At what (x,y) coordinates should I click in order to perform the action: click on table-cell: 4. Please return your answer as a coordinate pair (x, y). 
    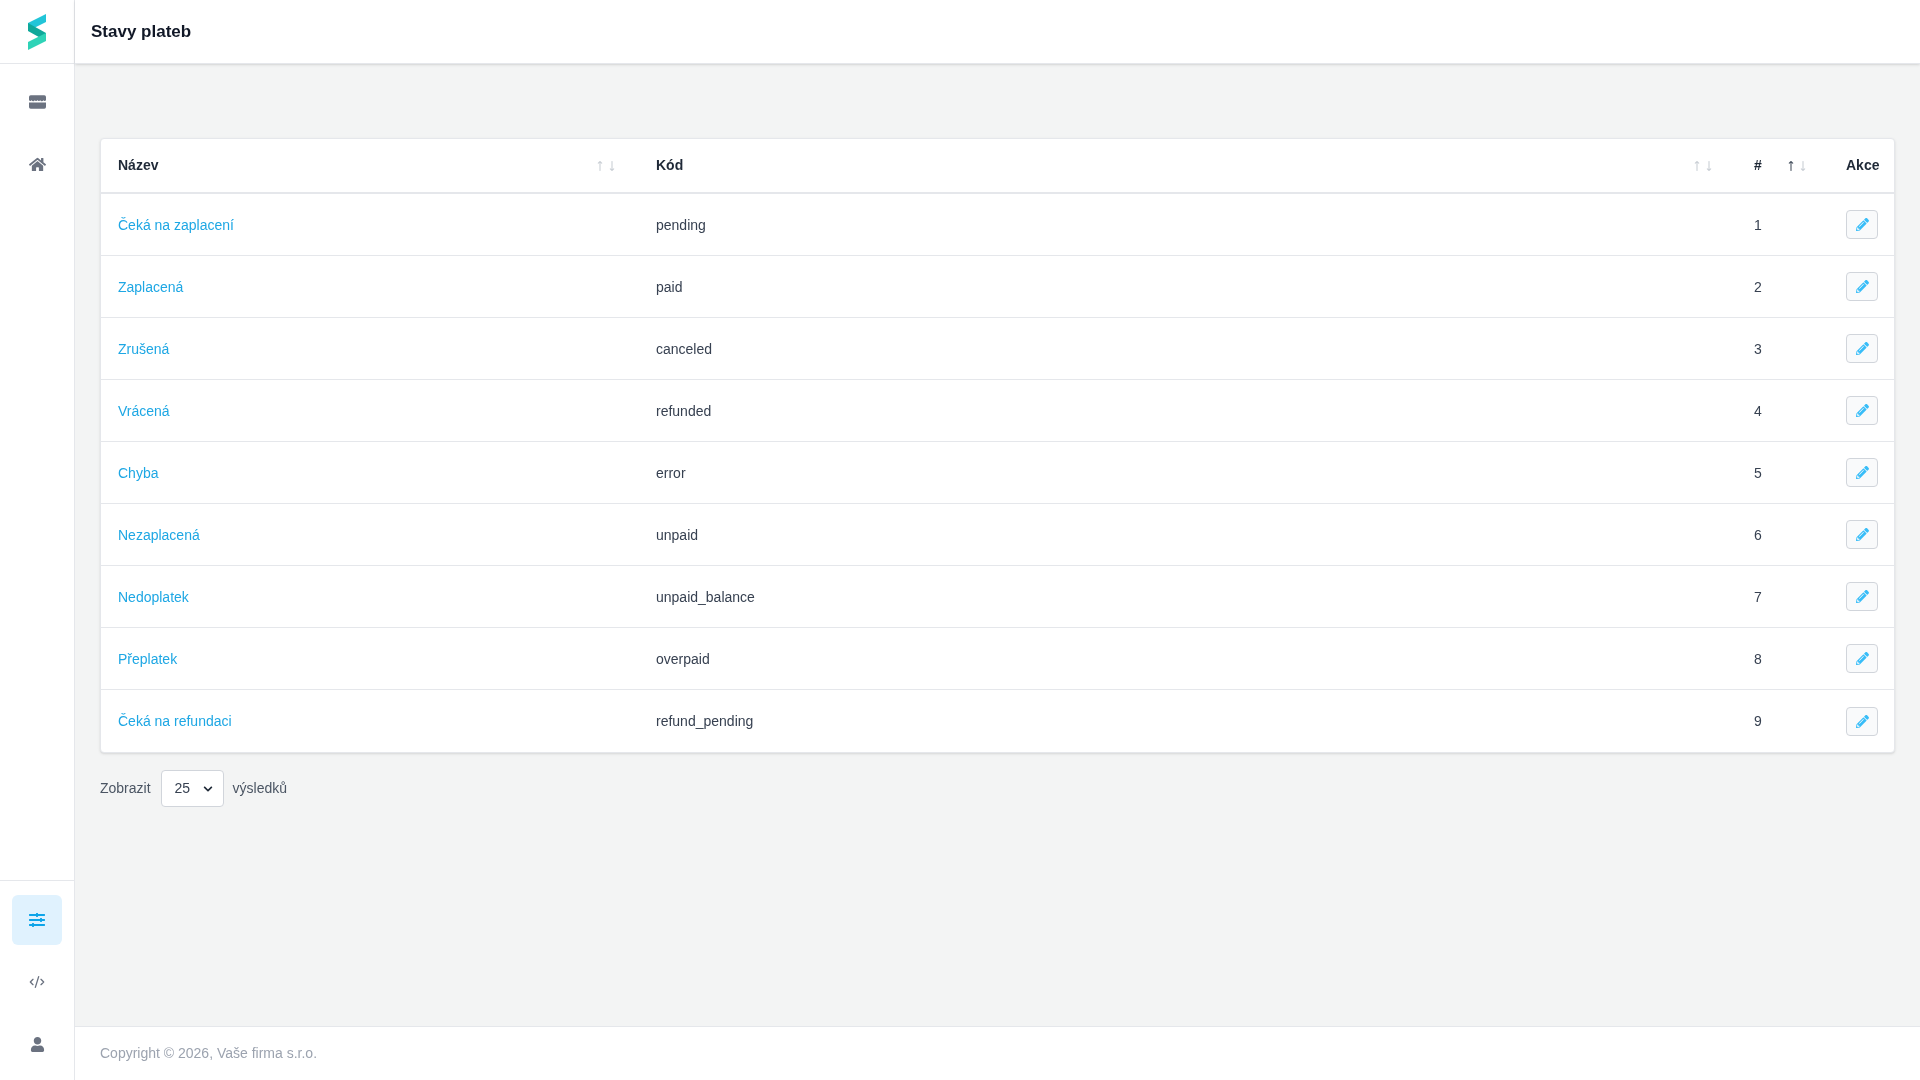
    Looking at the image, I should click on (1758, 410).